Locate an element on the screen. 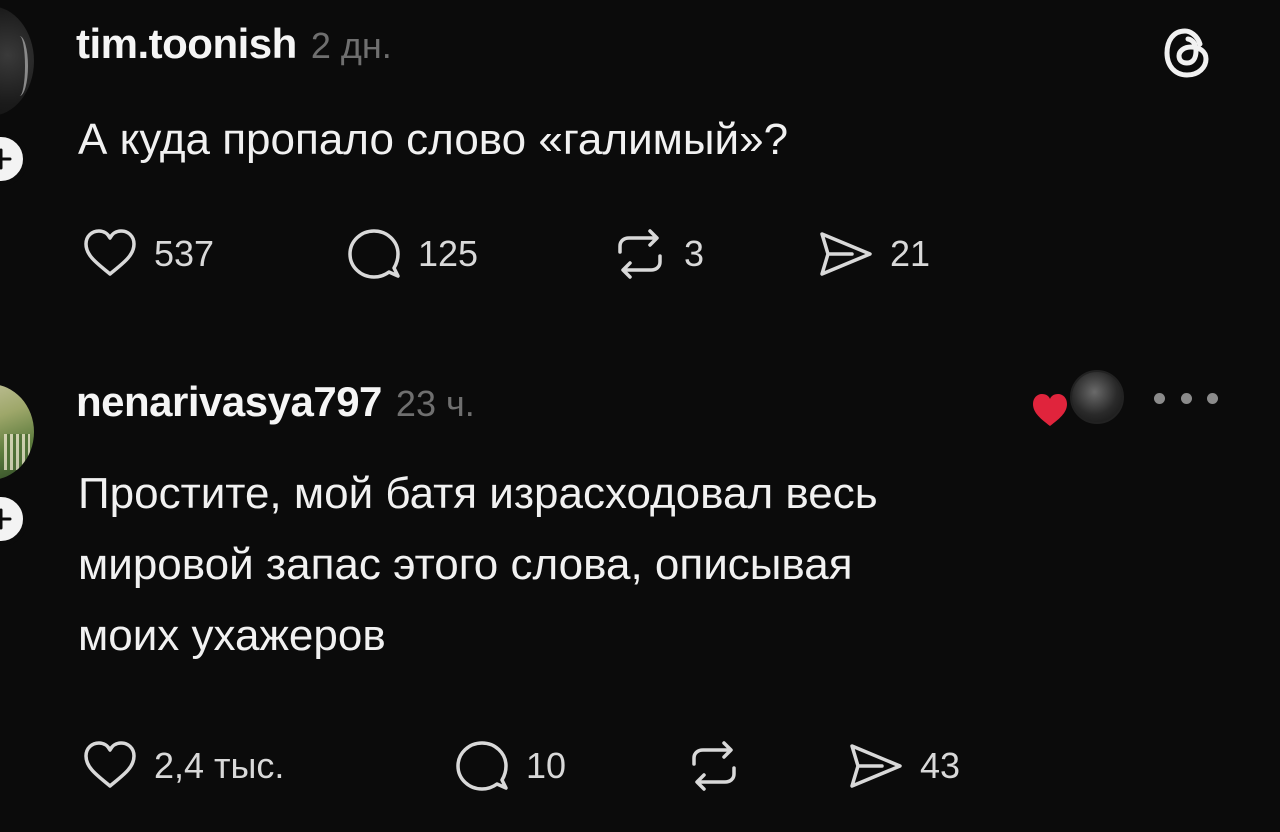  timestamp: 2 дн. is located at coordinates (351, 46).